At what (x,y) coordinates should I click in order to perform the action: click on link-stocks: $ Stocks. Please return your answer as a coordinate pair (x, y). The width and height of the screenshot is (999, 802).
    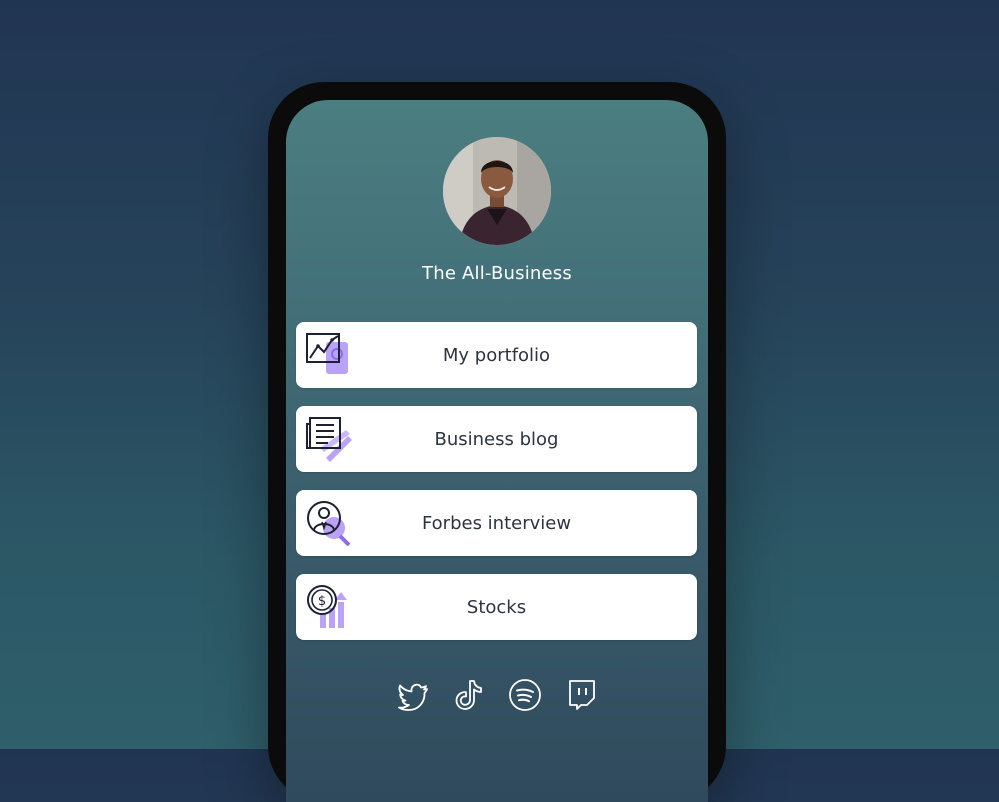
    Looking at the image, I should click on (496, 607).